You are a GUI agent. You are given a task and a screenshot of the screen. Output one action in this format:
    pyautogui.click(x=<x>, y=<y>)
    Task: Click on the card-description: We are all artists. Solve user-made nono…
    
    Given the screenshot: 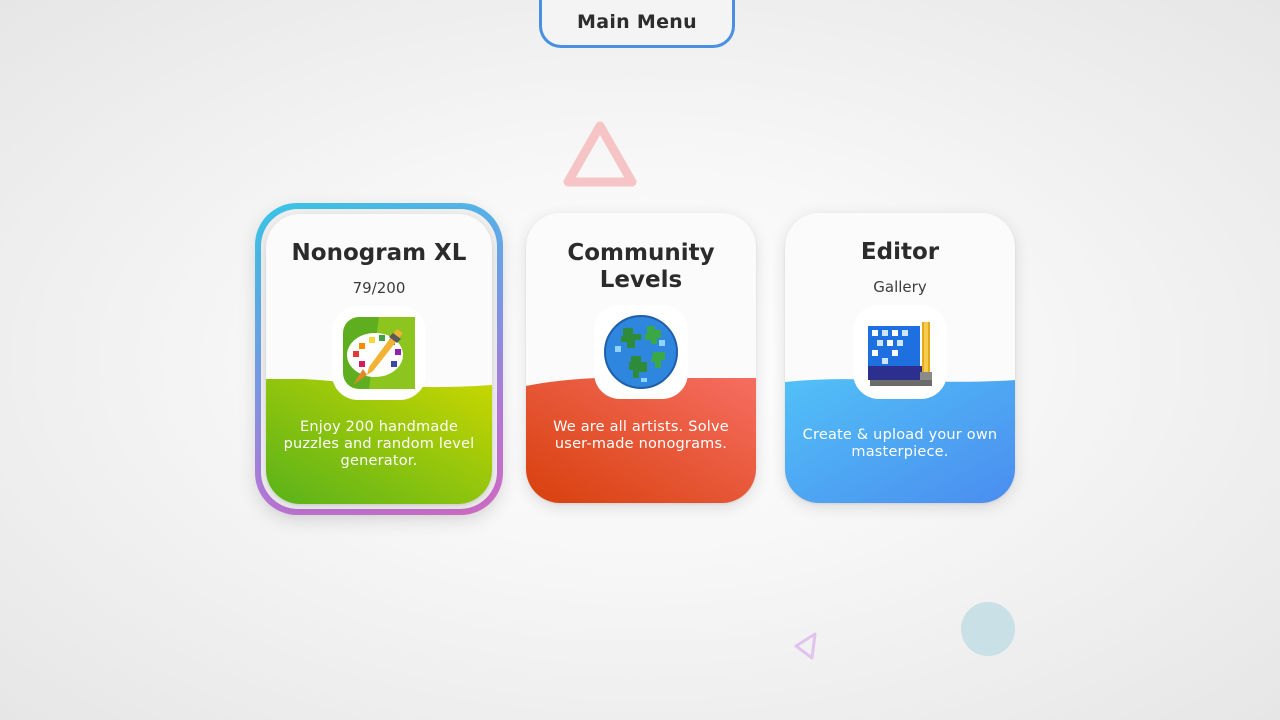 What is the action you would take?
    pyautogui.click(x=641, y=435)
    